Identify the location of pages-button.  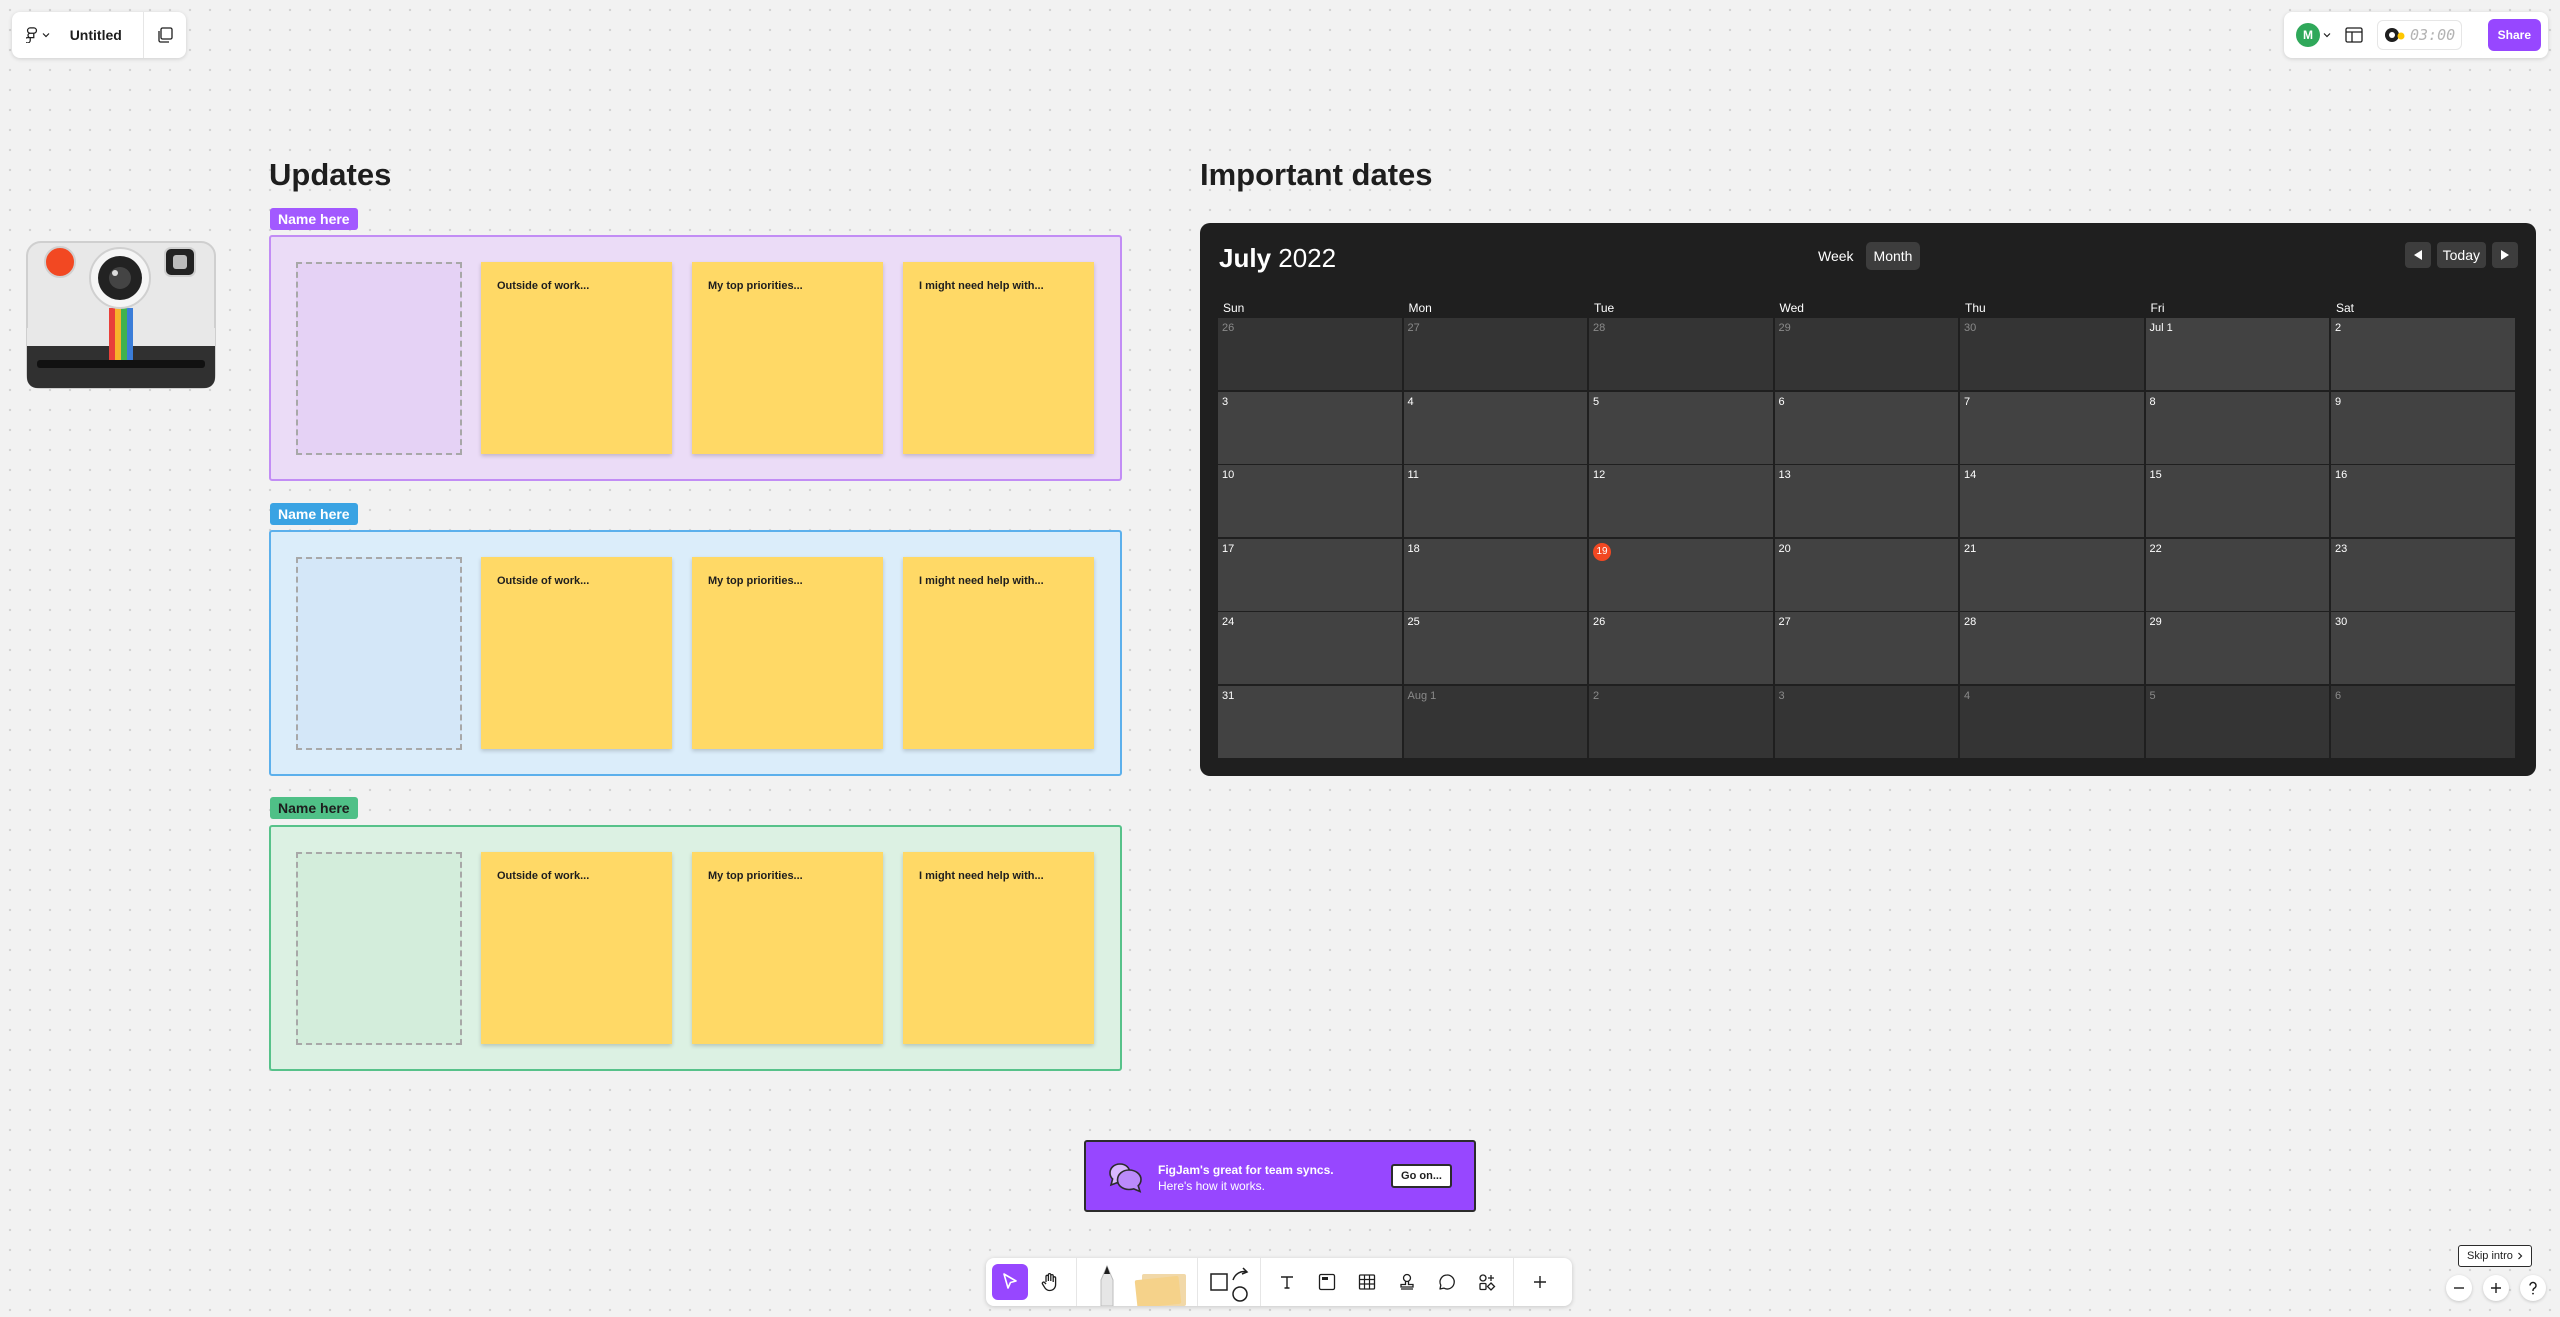
(165, 35).